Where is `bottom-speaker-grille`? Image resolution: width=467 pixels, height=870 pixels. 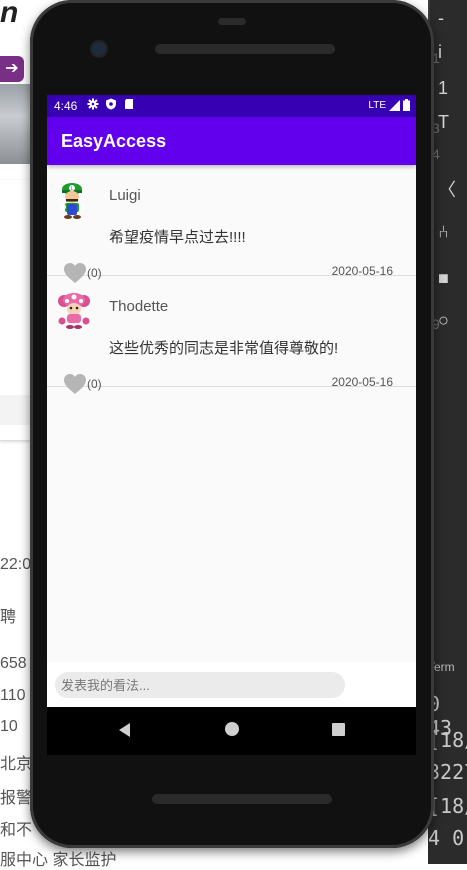
bottom-speaker-grille is located at coordinates (242, 799).